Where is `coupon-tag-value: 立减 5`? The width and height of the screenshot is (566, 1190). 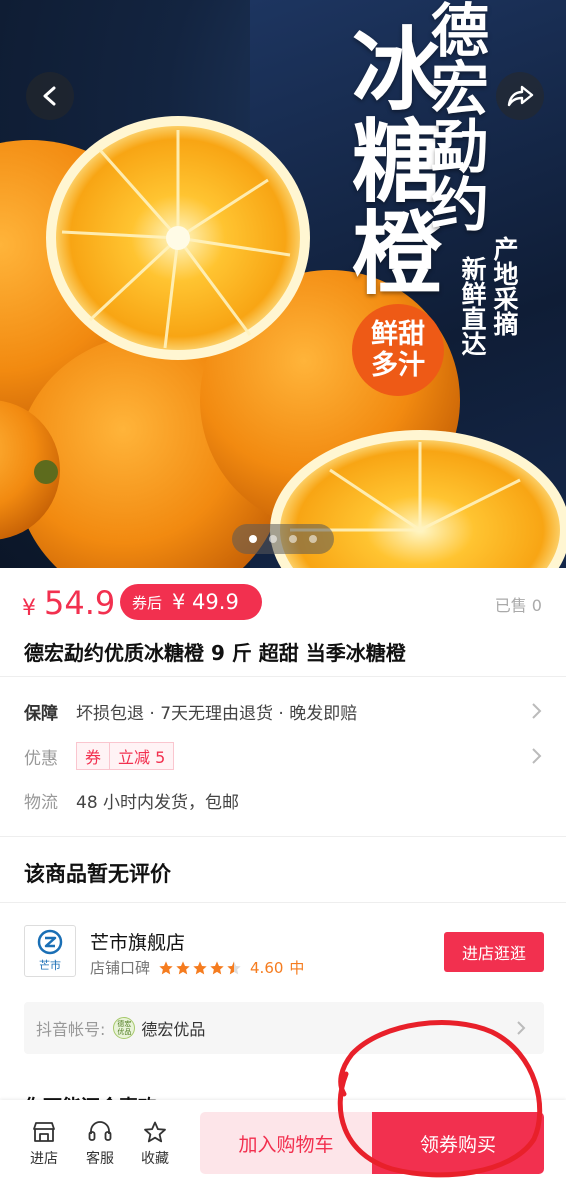
coupon-tag-value: 立减 5 is located at coordinates (142, 757).